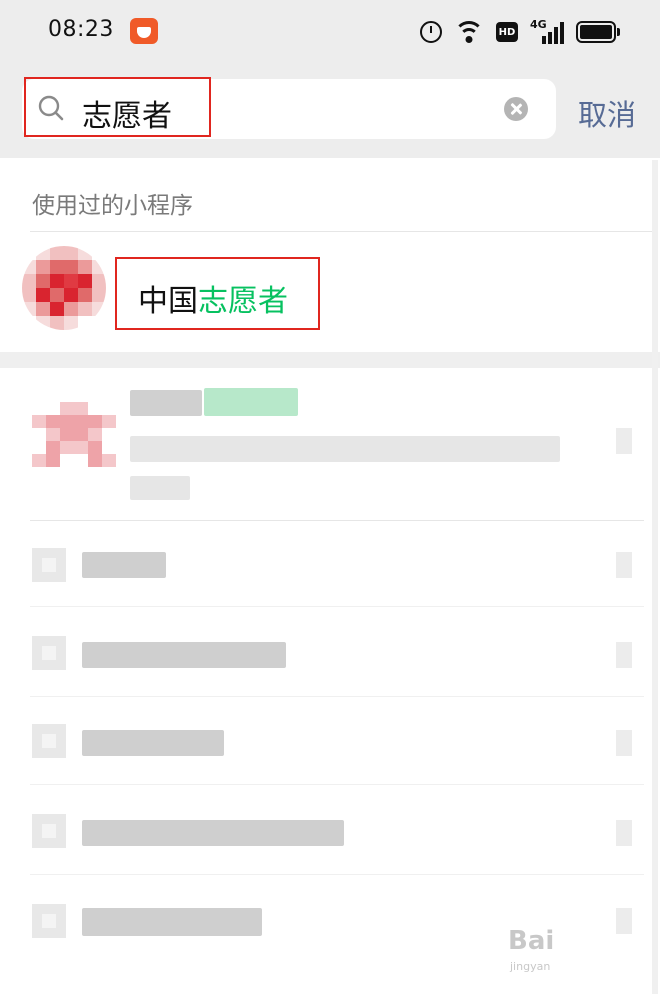 This screenshot has width=660, height=994. I want to click on wifi-icon, so click(469, 32).